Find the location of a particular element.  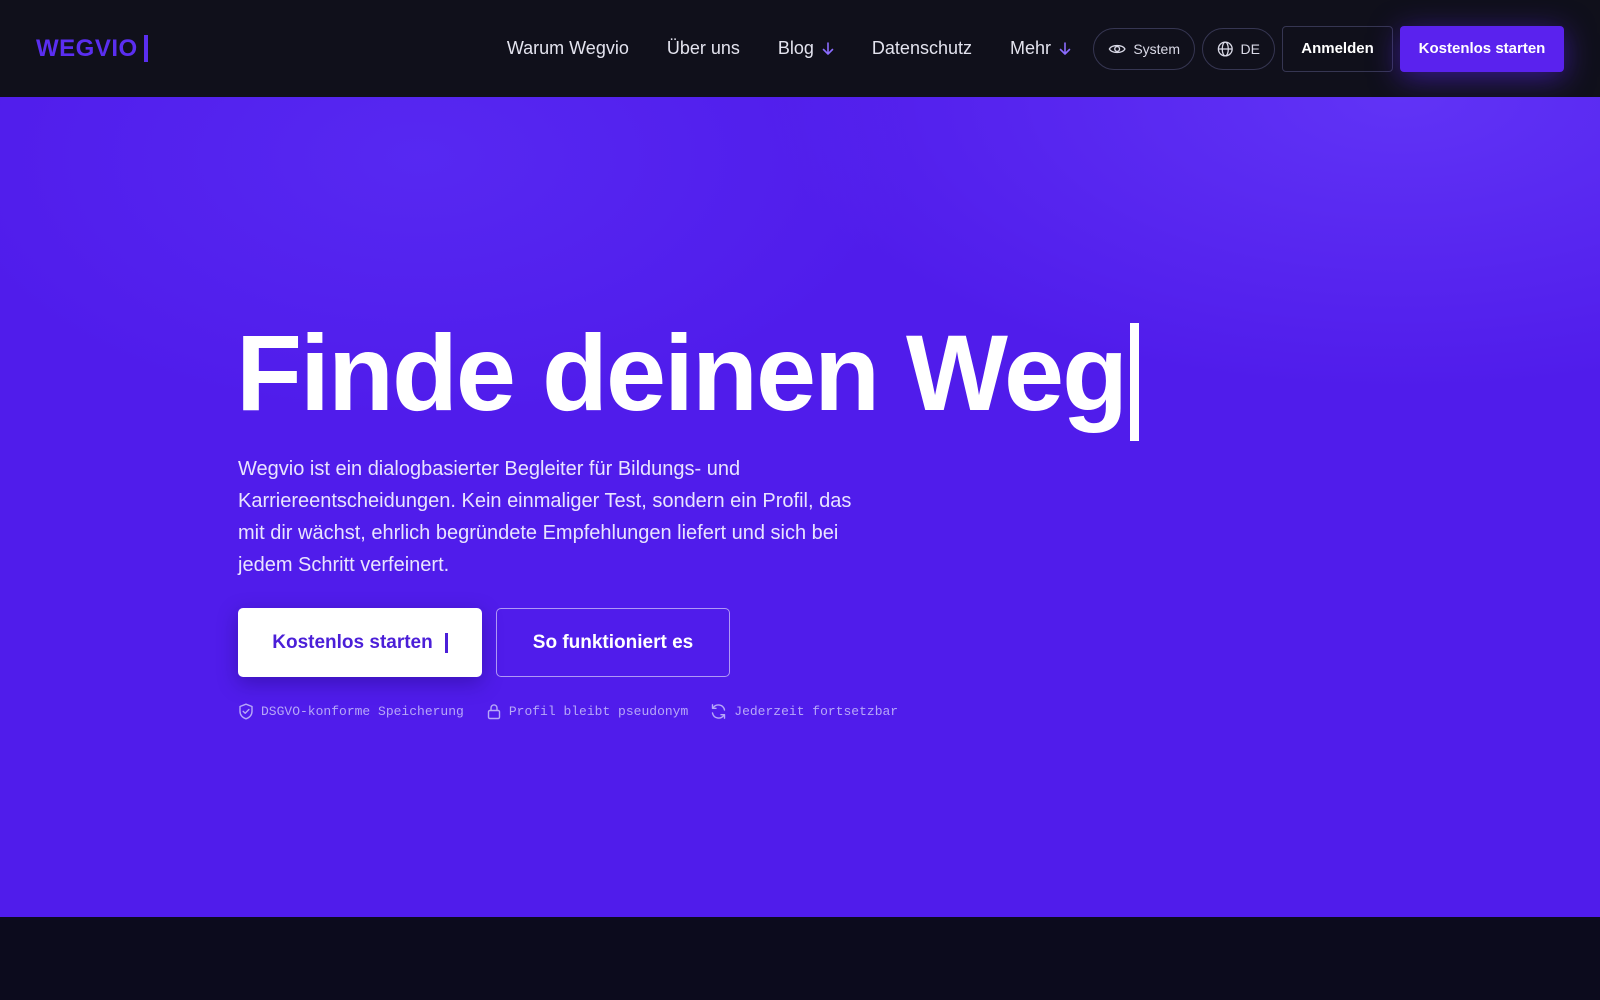

globe-icon is located at coordinates (1225, 48).